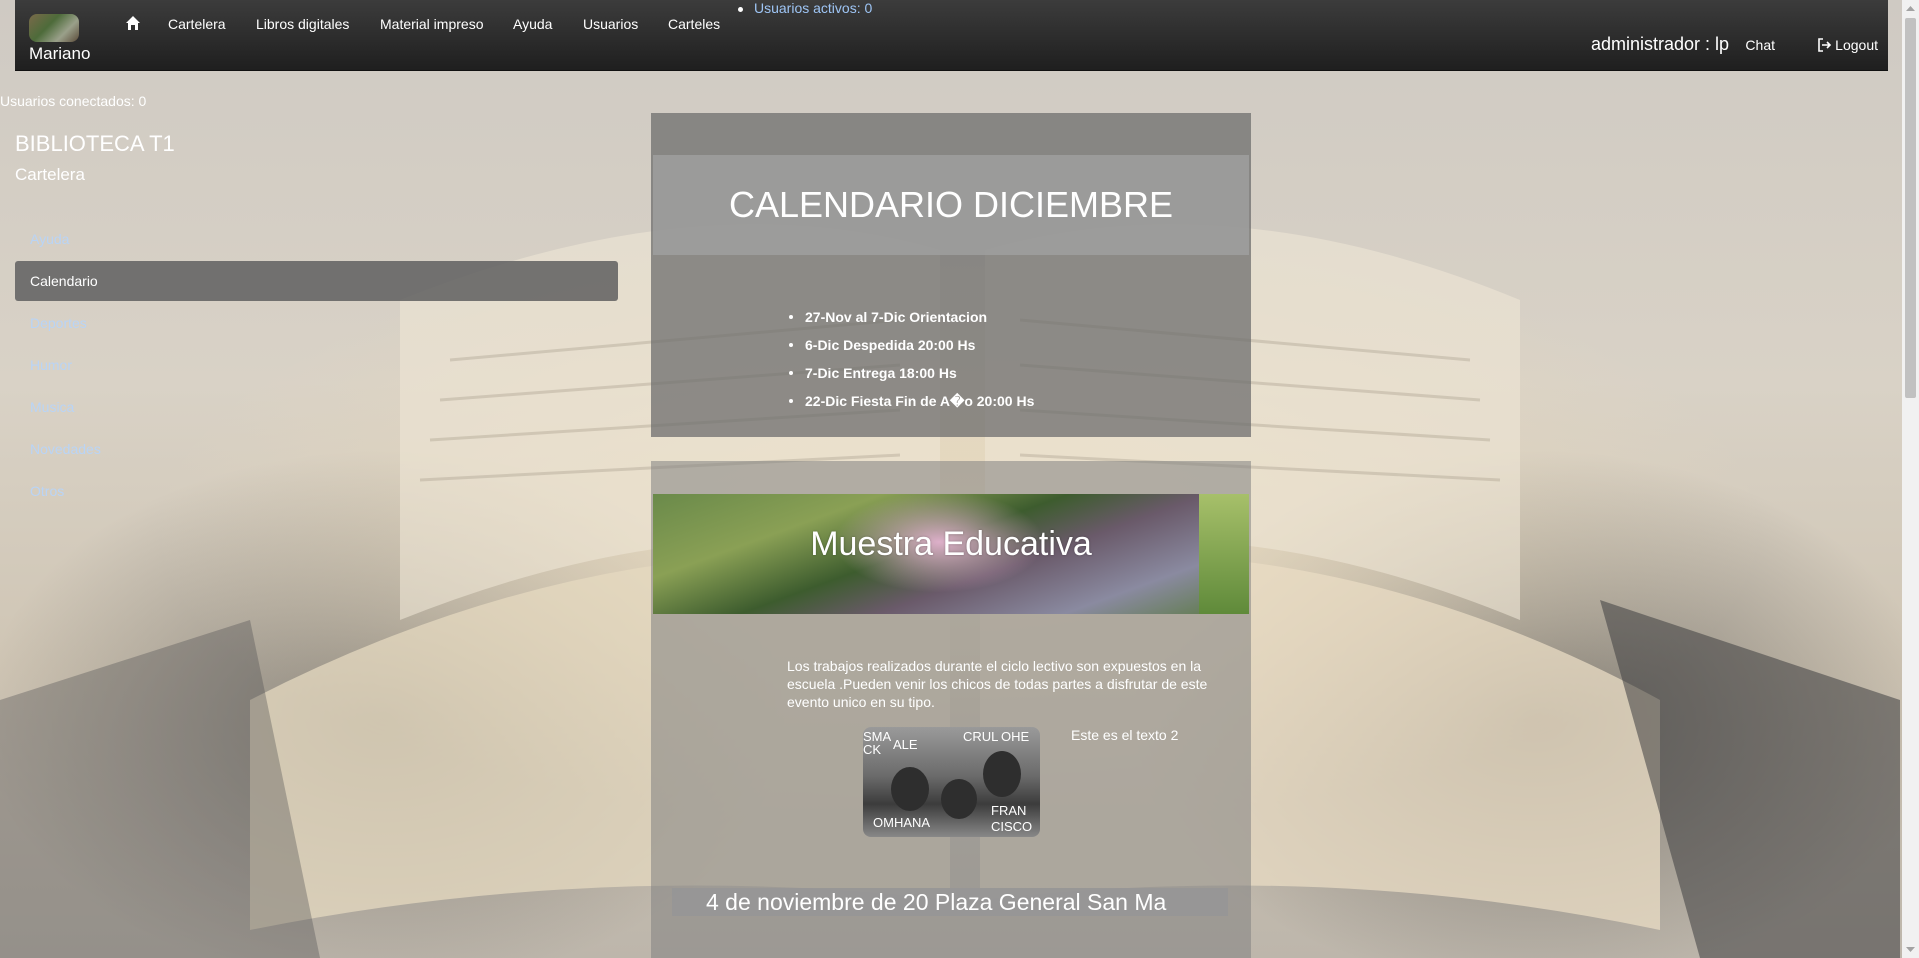 This screenshot has width=1919, height=958. Describe the element at coordinates (911, 317) in the screenshot. I see `calendar-event: 27-Nov al 7-Dic Orientacion` at that location.